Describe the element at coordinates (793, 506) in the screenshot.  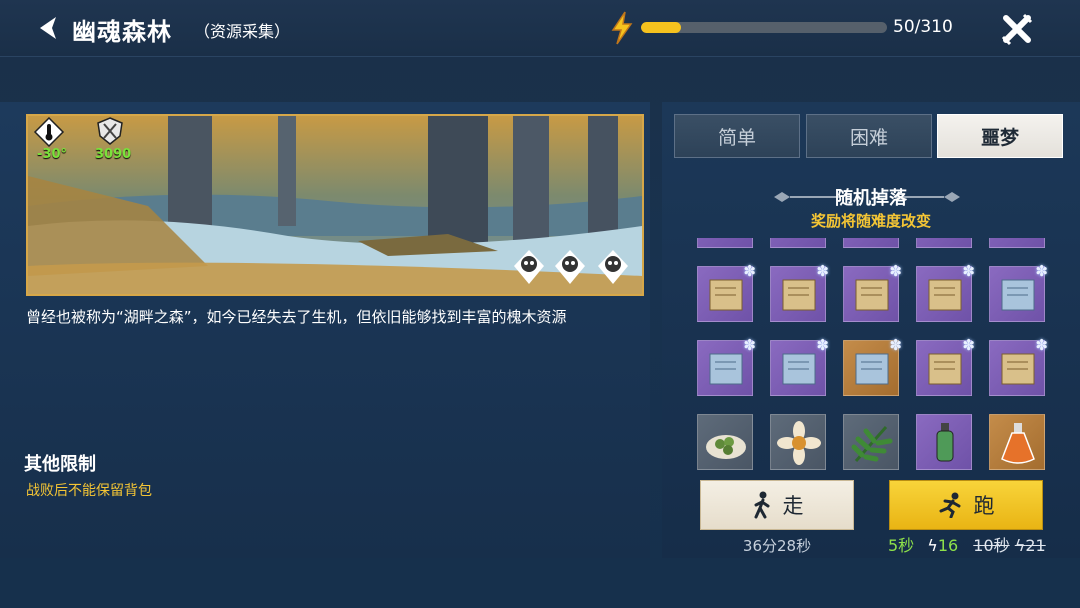
I see `walk-label: 走` at that location.